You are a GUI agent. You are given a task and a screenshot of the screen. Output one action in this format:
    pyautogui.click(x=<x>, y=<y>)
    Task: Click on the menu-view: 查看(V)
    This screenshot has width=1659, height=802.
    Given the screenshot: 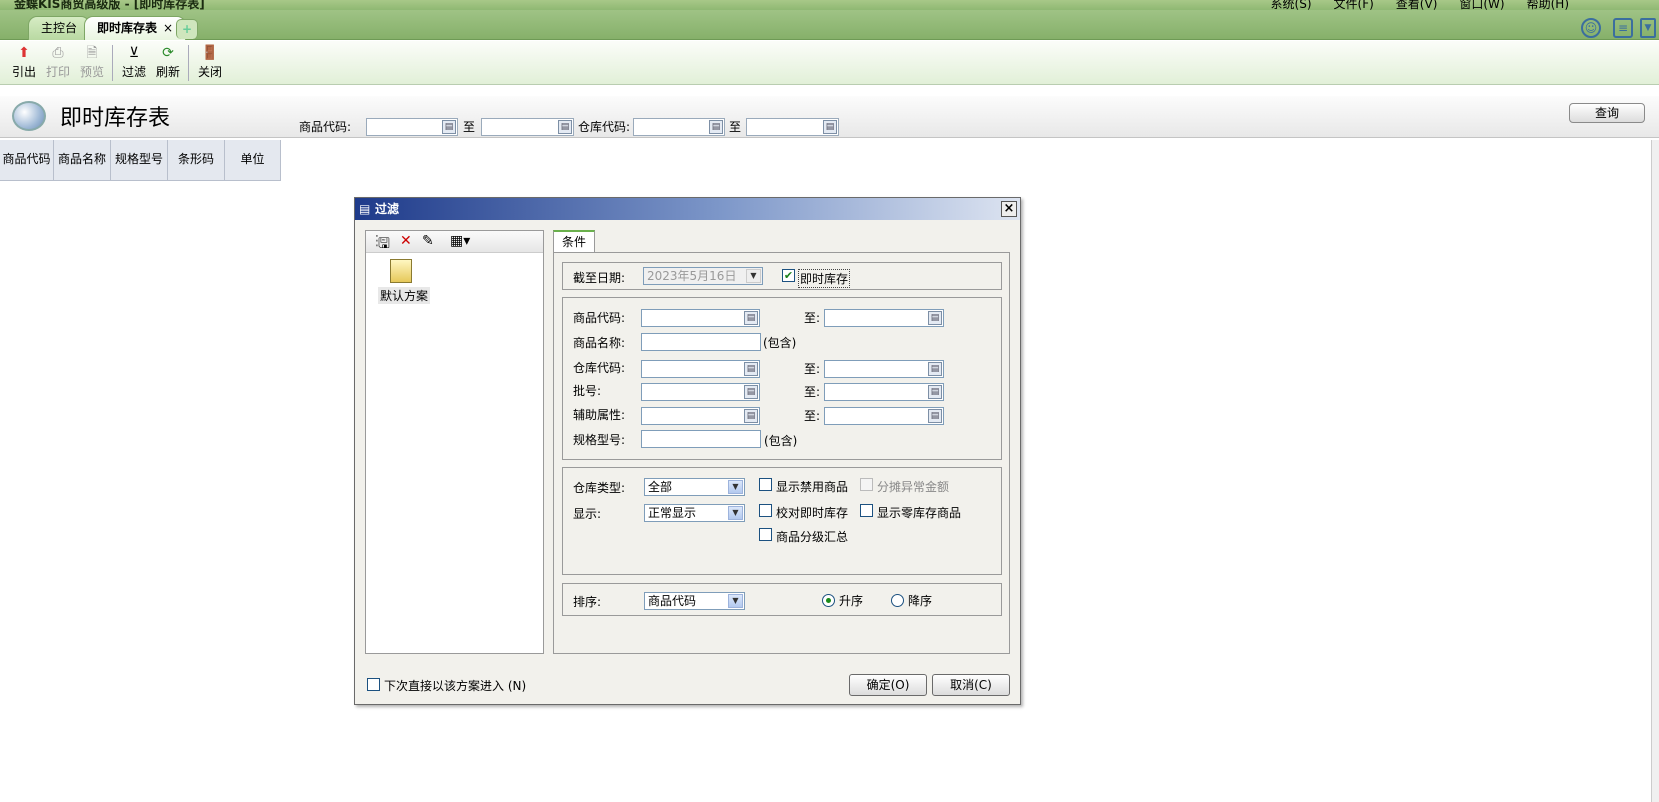 What is the action you would take?
    pyautogui.click(x=1417, y=5)
    